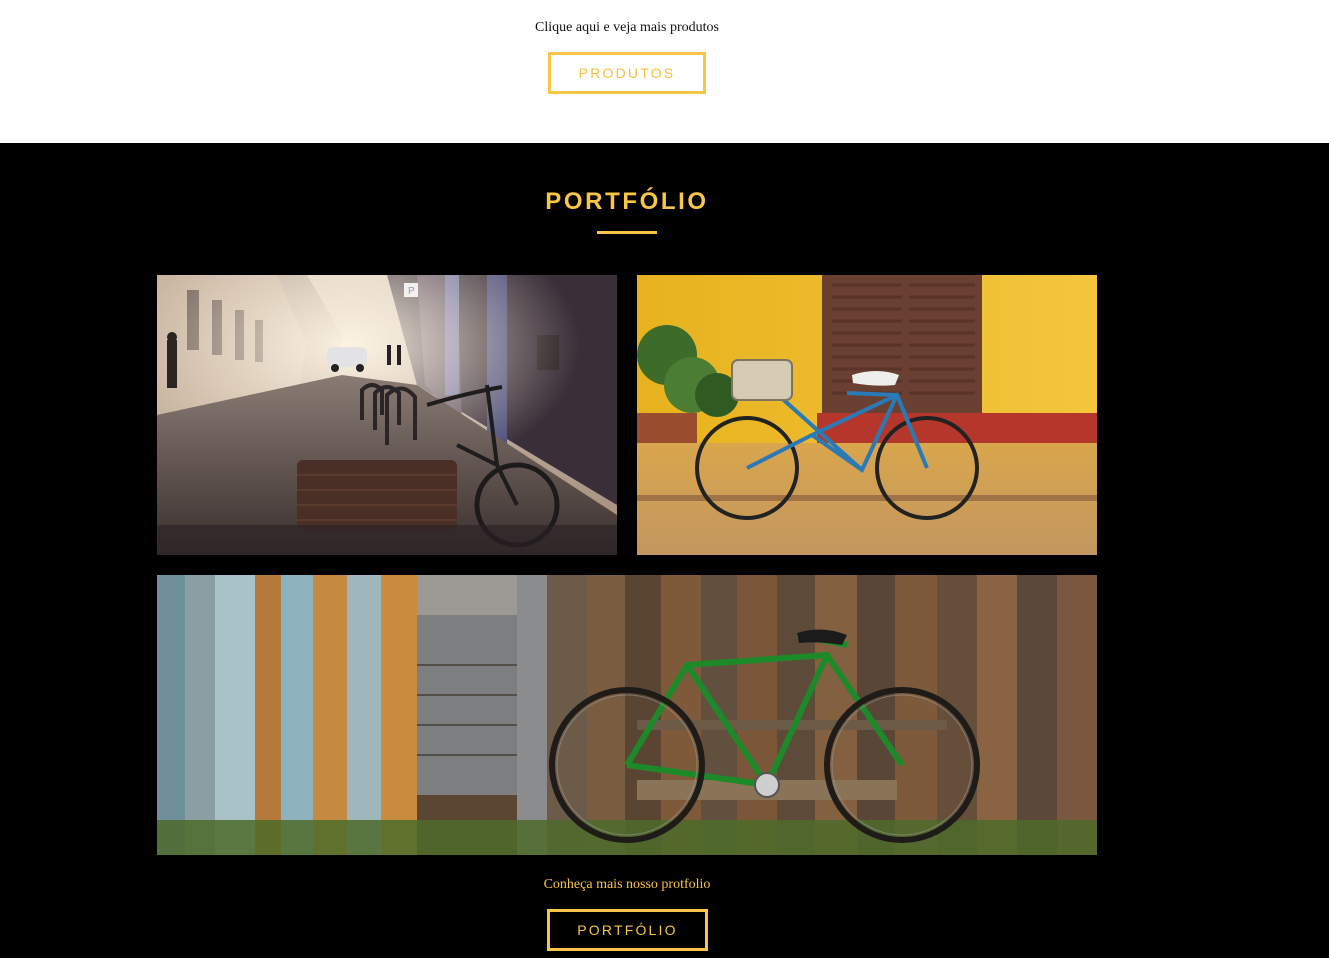 This screenshot has width=1329, height=958. I want to click on yellow-wall-bicycle-photo, so click(867, 415).